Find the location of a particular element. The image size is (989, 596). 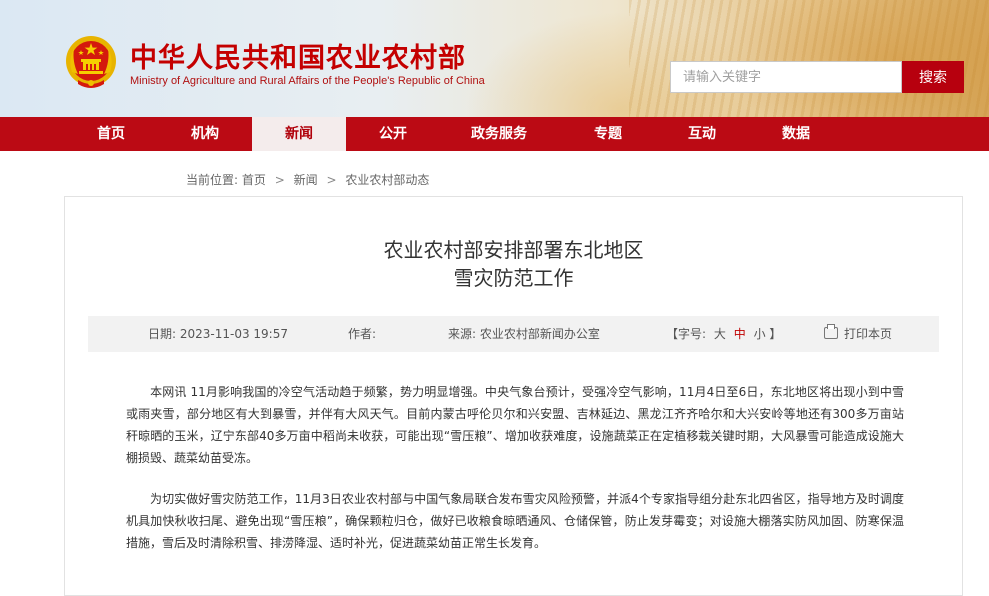

font-size-control: 【字号: 大 中 小 】 is located at coordinates (723, 334).